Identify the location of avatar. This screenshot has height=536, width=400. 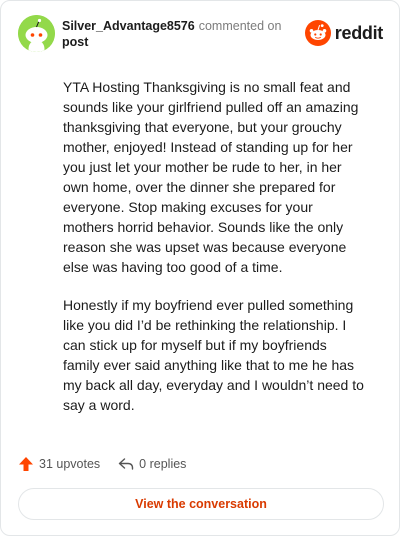
(36, 33).